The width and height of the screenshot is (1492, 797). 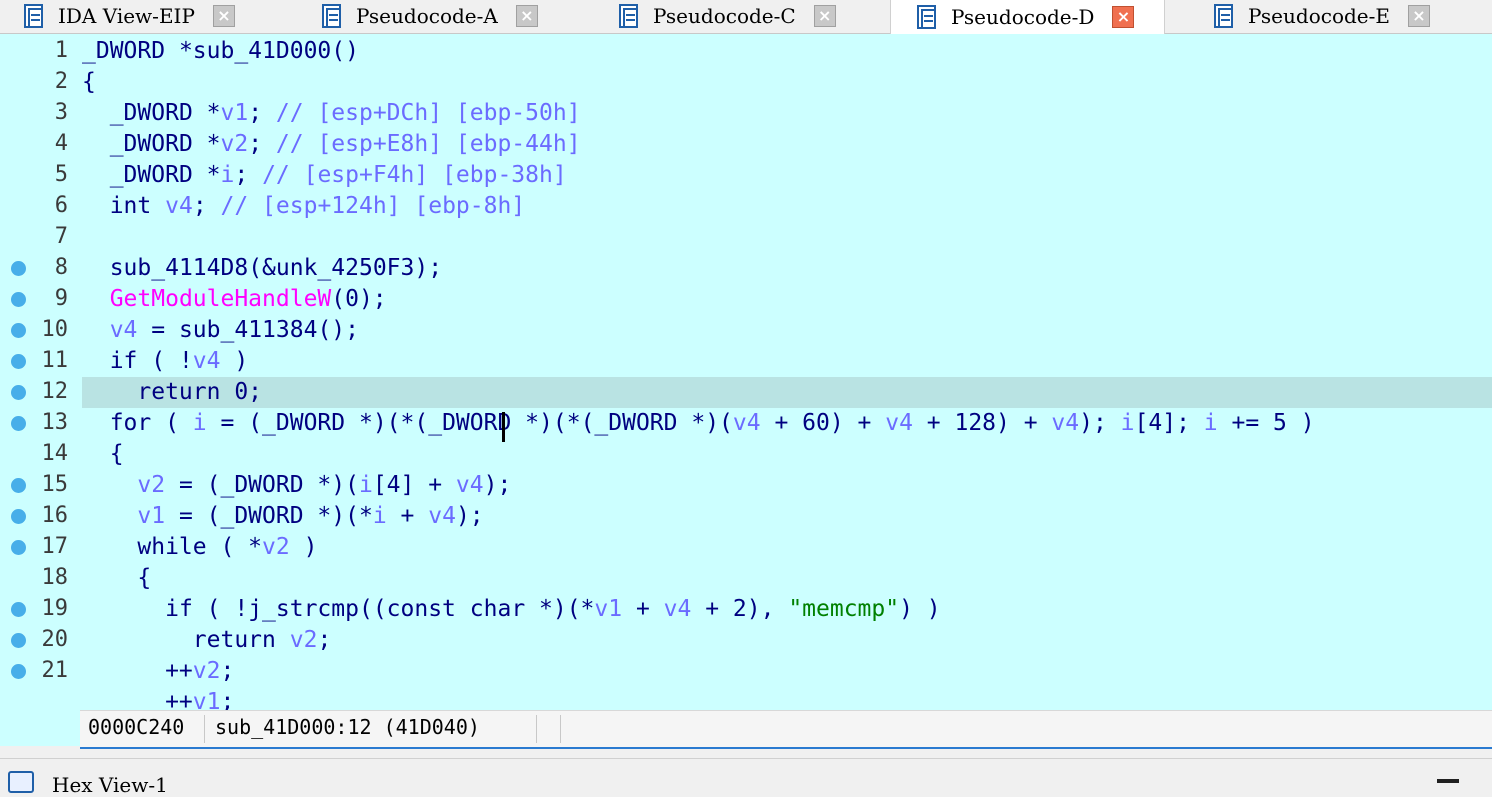 I want to click on code-line: 21 ++v2;, so click(x=746, y=671).